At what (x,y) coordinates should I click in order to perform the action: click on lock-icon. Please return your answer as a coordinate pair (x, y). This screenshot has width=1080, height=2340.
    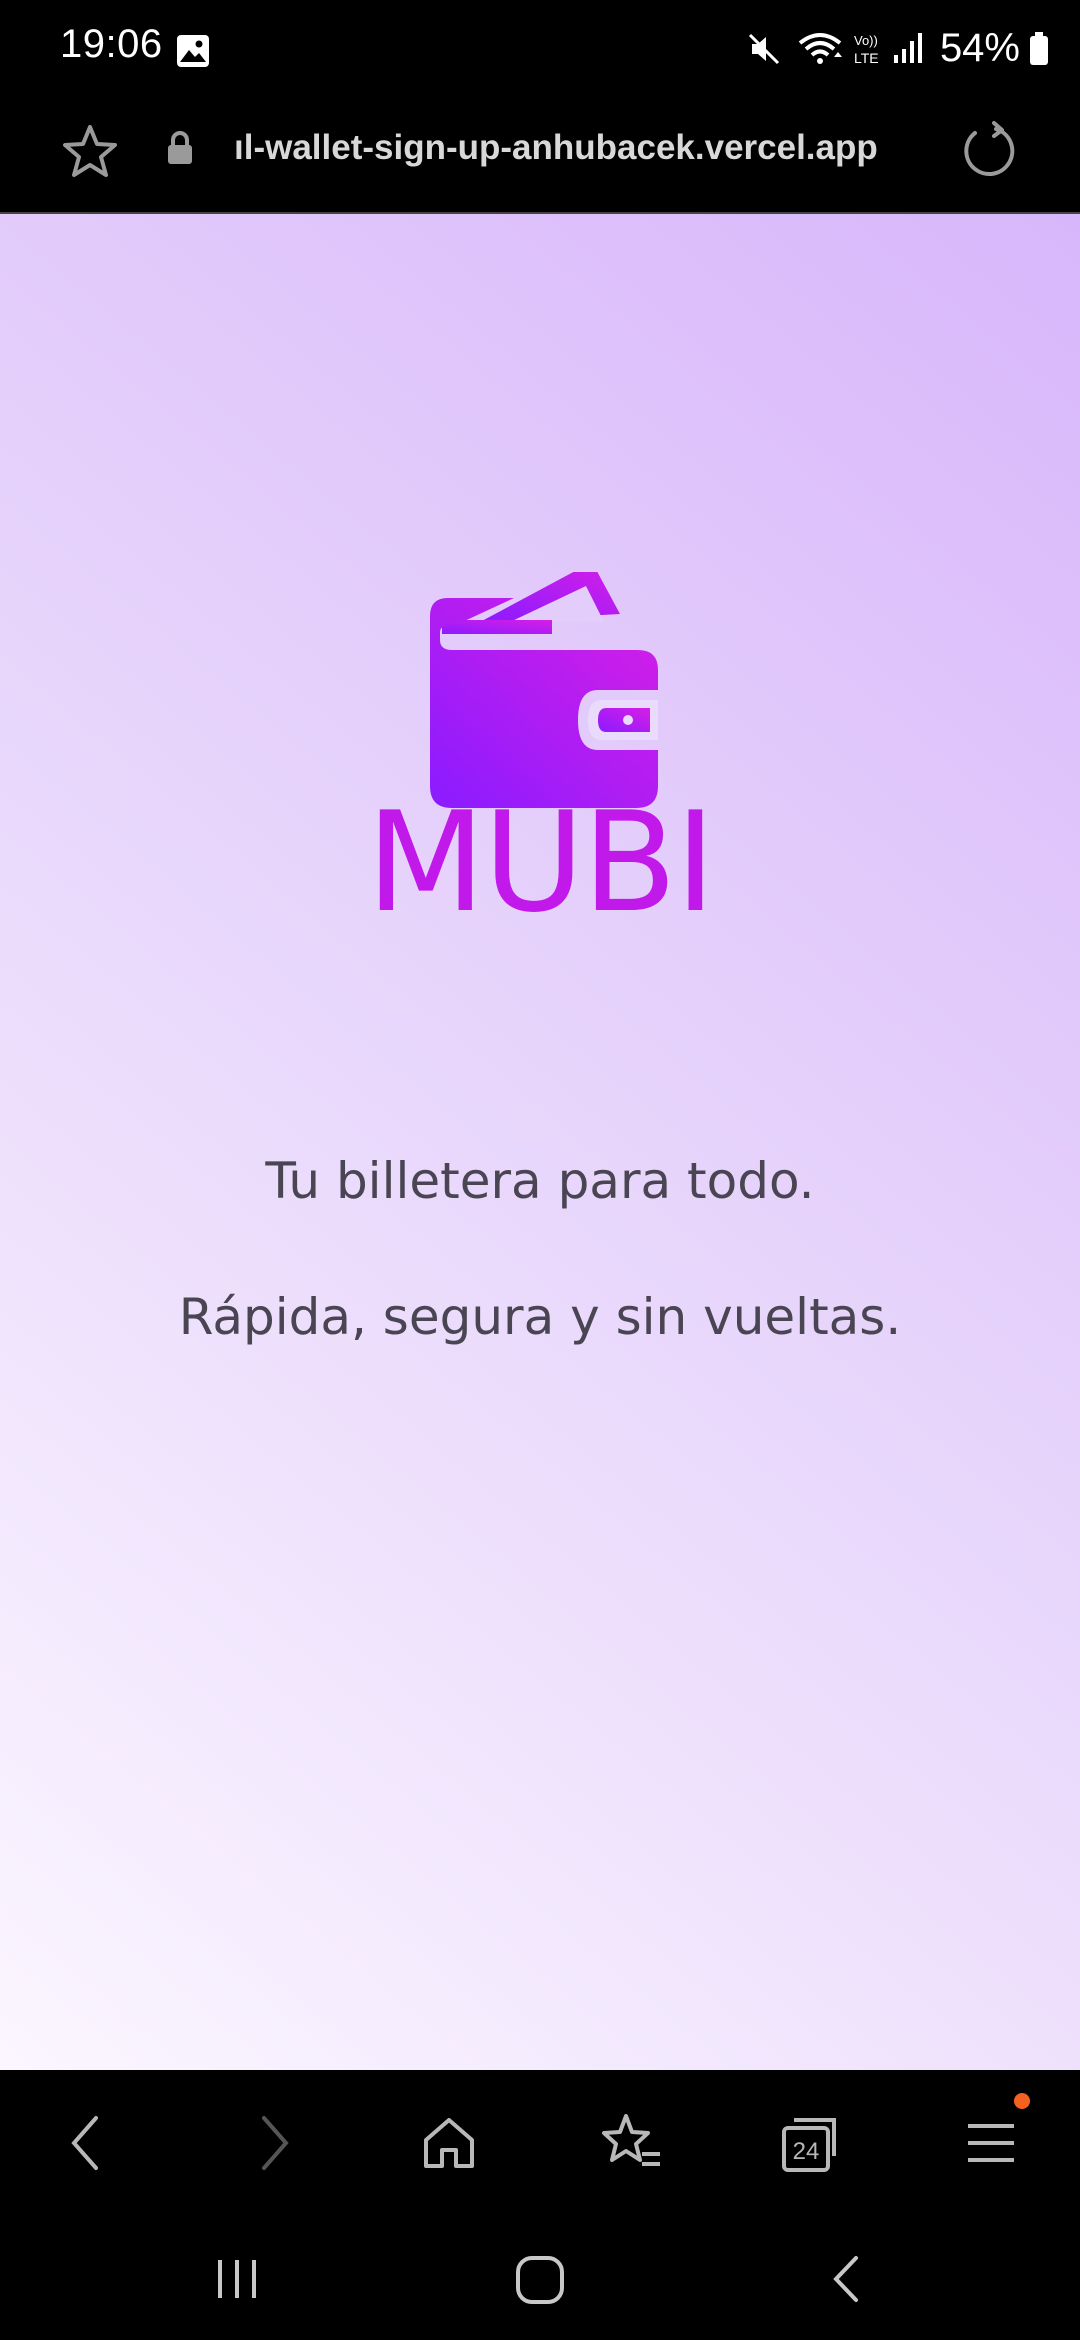
    Looking at the image, I should click on (180, 150).